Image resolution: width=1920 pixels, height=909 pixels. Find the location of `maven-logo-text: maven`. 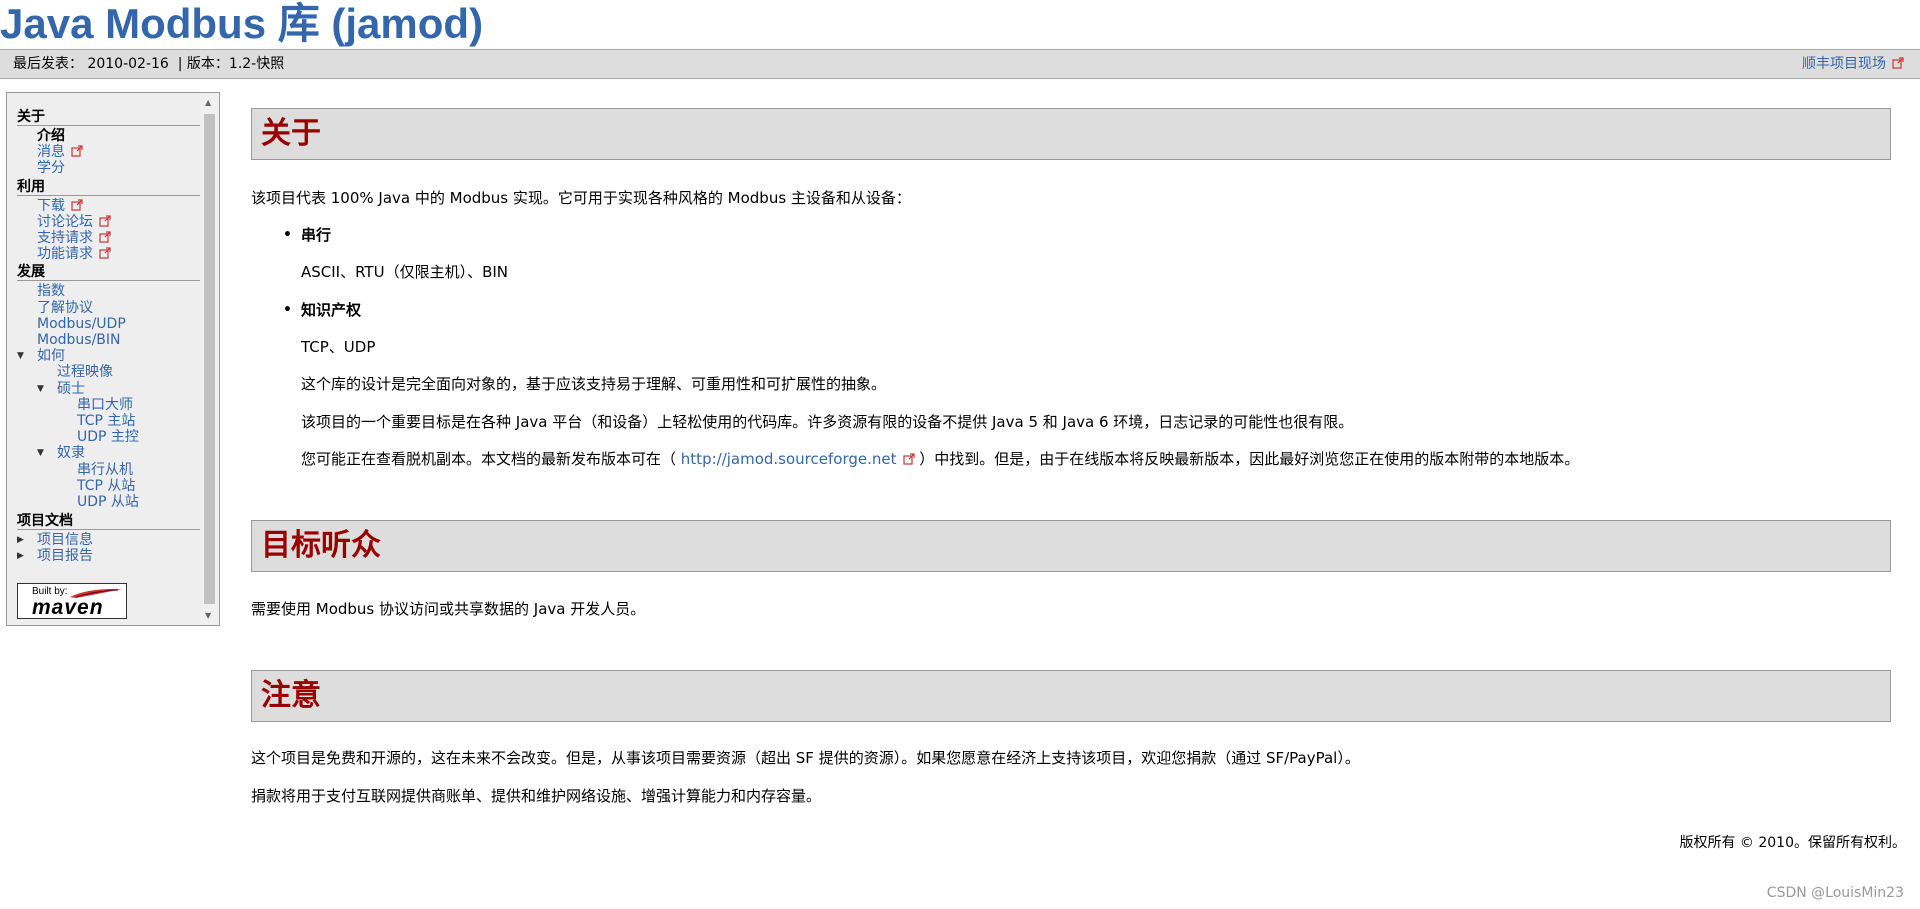

maven-logo-text: maven is located at coordinates (68, 607).